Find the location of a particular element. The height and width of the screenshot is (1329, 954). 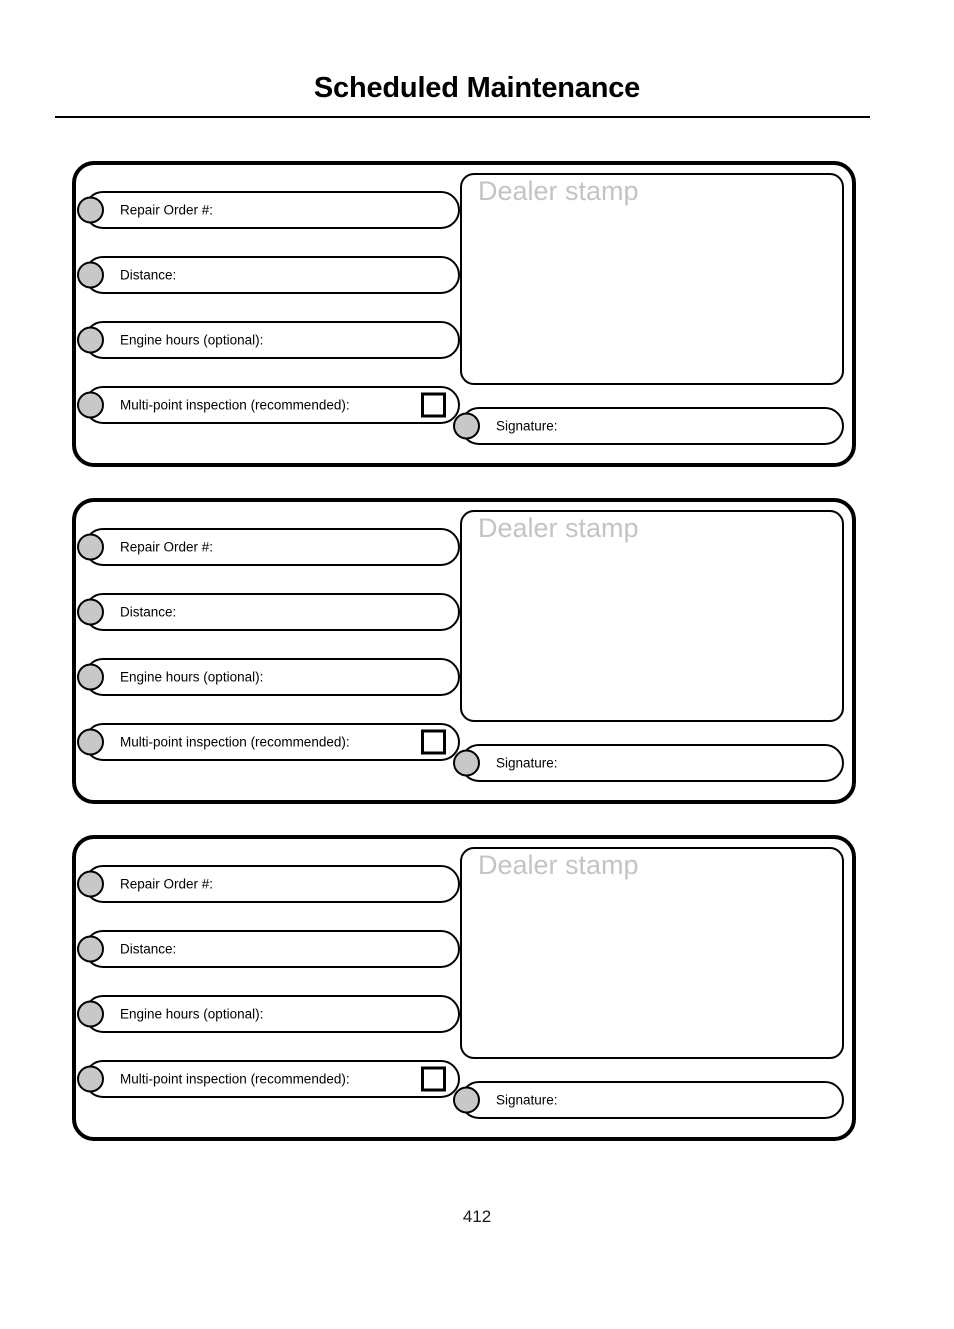

title-divider is located at coordinates (462, 117).